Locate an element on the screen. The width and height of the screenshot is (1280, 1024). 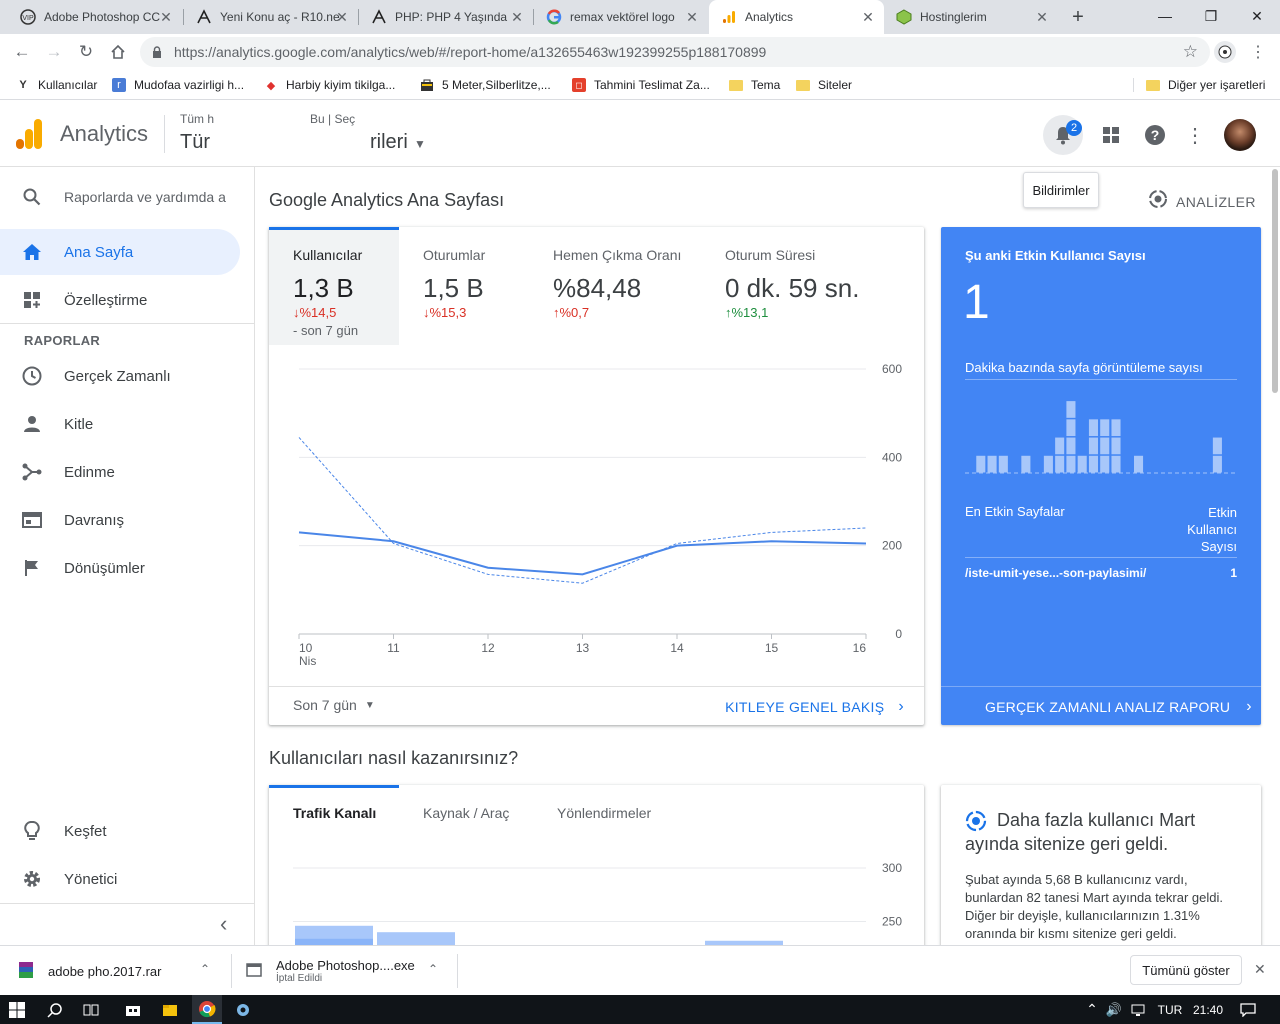
sidebar-search: Raporlarda ve yardımda a is located at coordinates (120, 197).